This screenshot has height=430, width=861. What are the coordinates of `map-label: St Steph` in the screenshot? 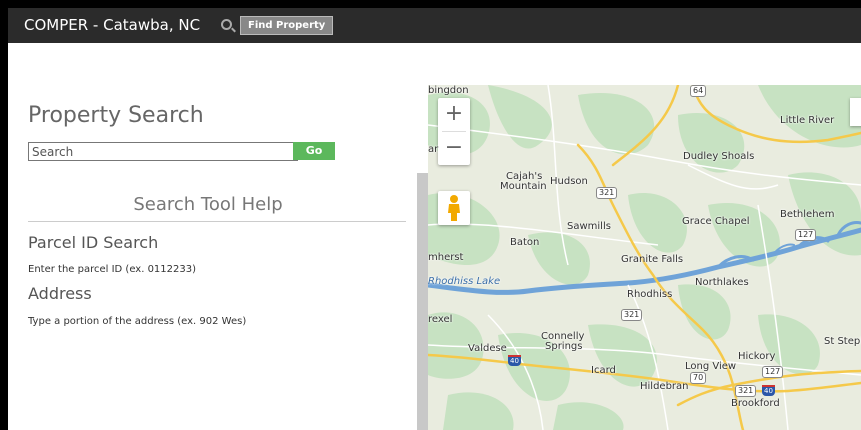 It's located at (842, 341).